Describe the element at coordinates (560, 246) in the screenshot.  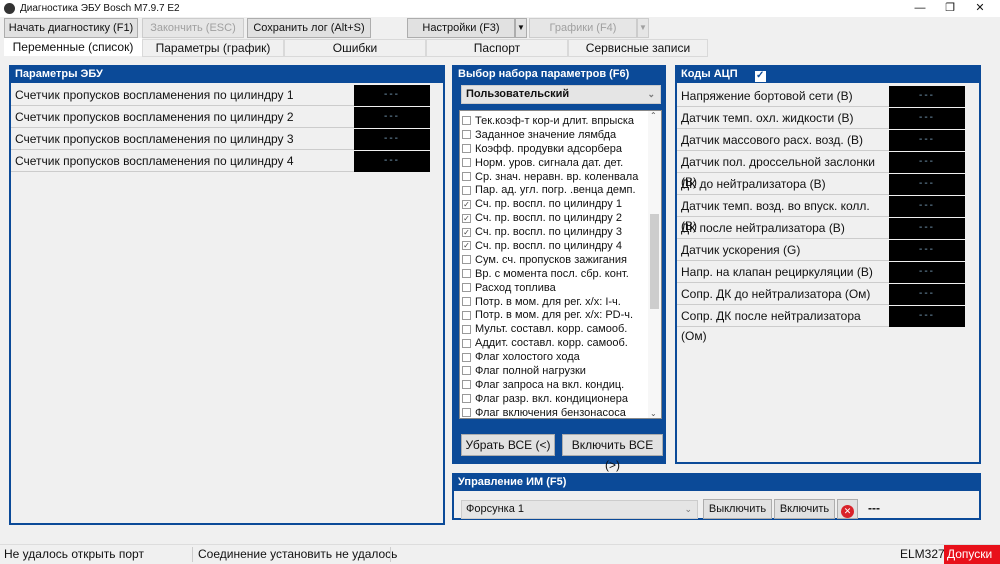
I see `param-list-item: ✓ Сч. пр. воспл. по цилиндру 4` at that location.